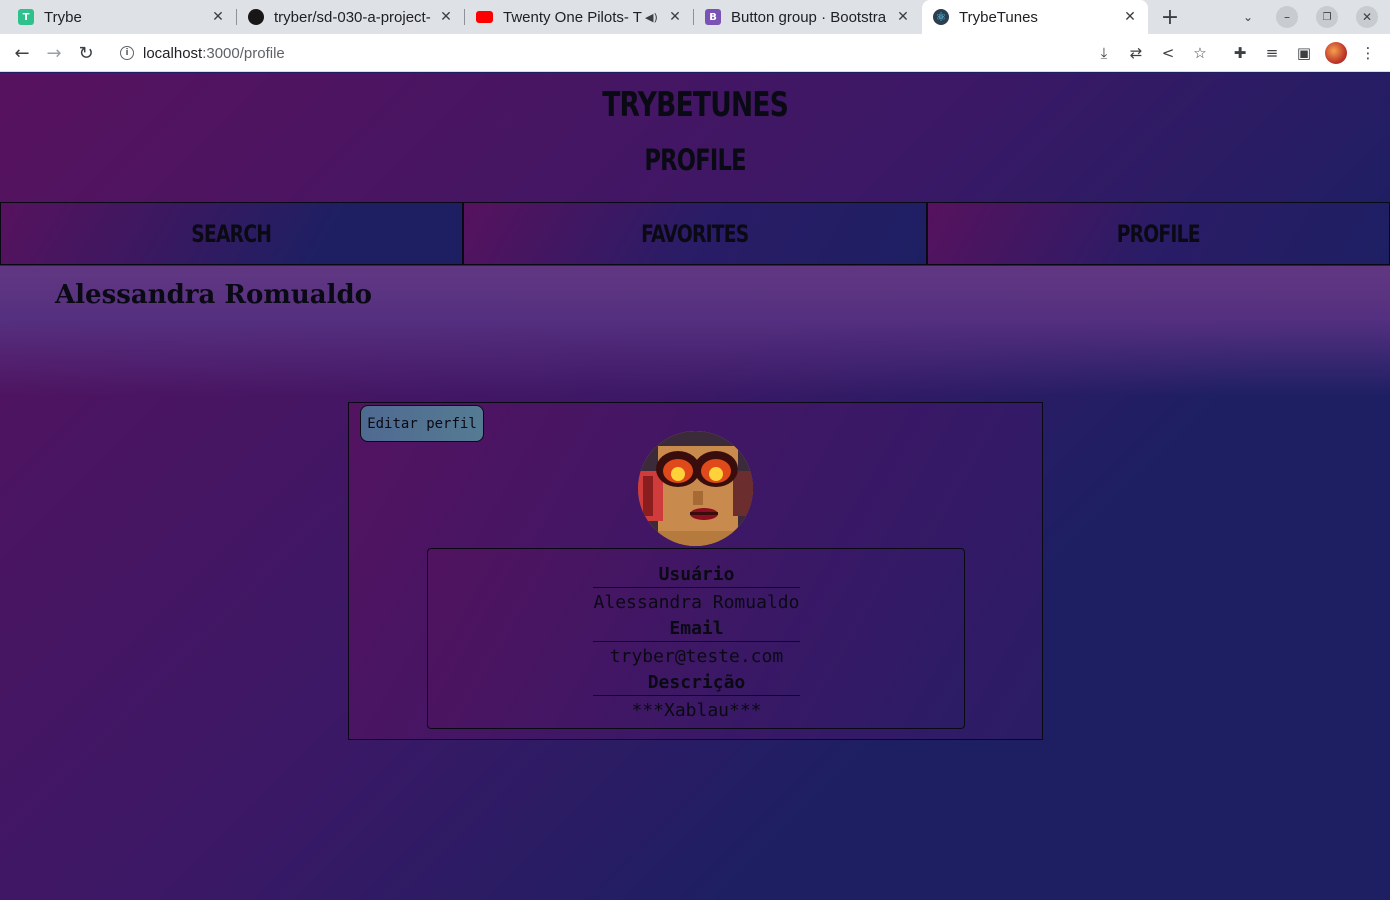 Image resolution: width=1390 pixels, height=900 pixels. Describe the element at coordinates (1304, 53) in the screenshot. I see `side-panel-icon: ▣` at that location.